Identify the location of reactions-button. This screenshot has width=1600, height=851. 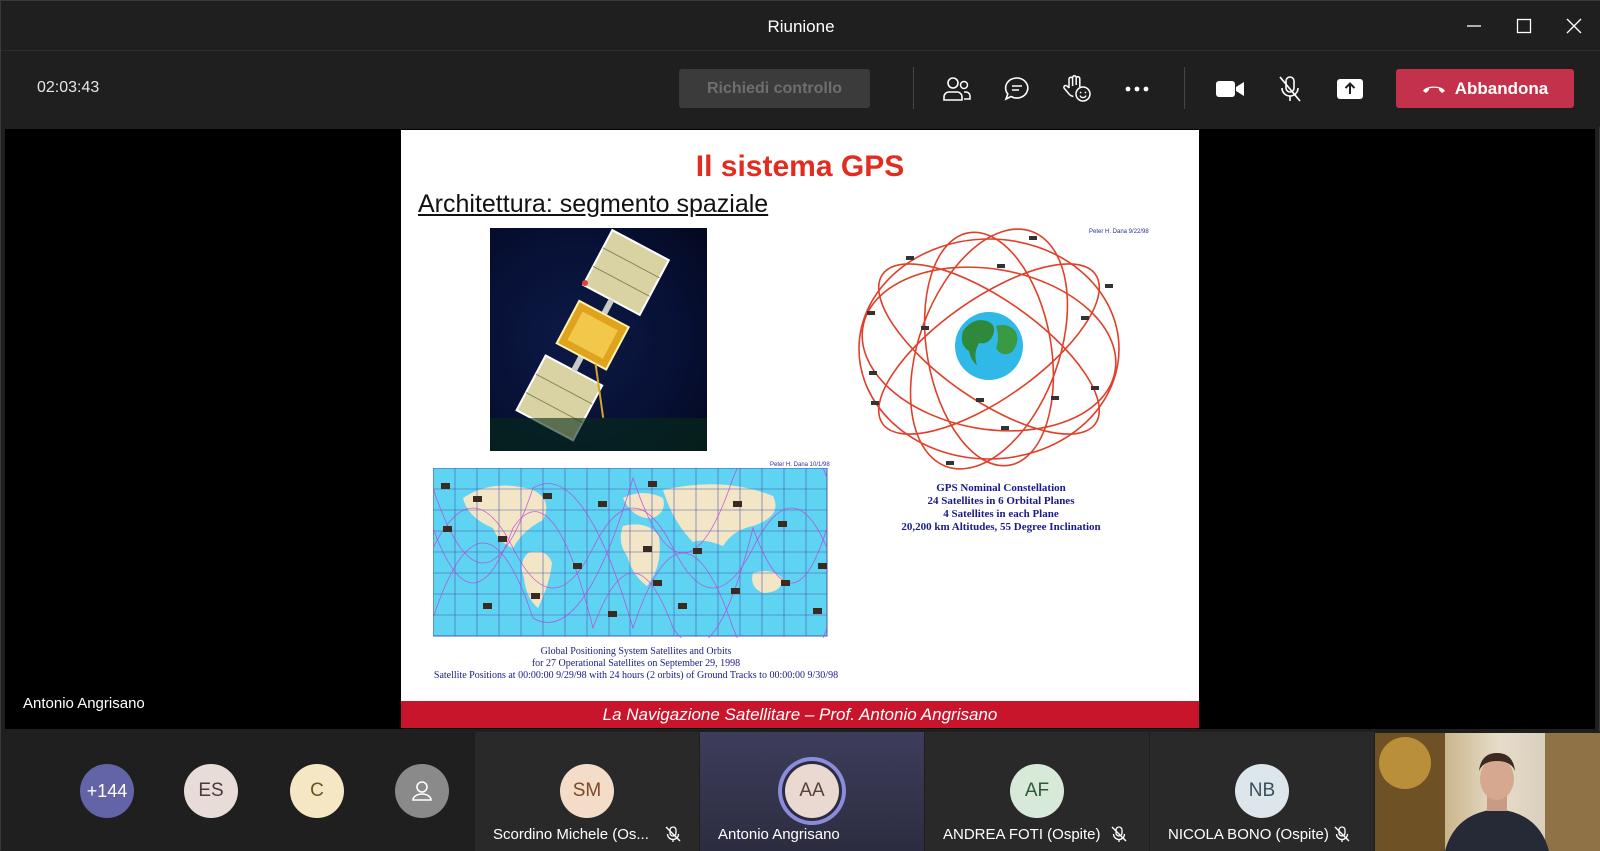
(1077, 89).